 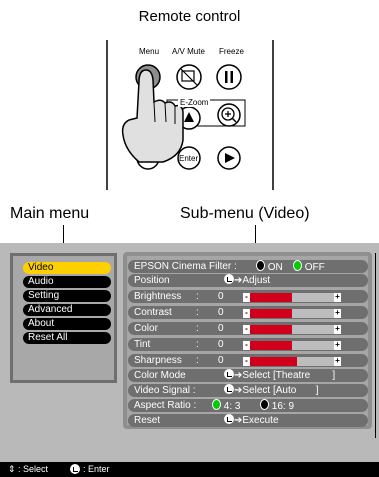 What do you see at coordinates (248, 405) in the screenshot?
I see `aspect-ratio-row: Aspect Ratio : 4: 3 16: 9` at bounding box center [248, 405].